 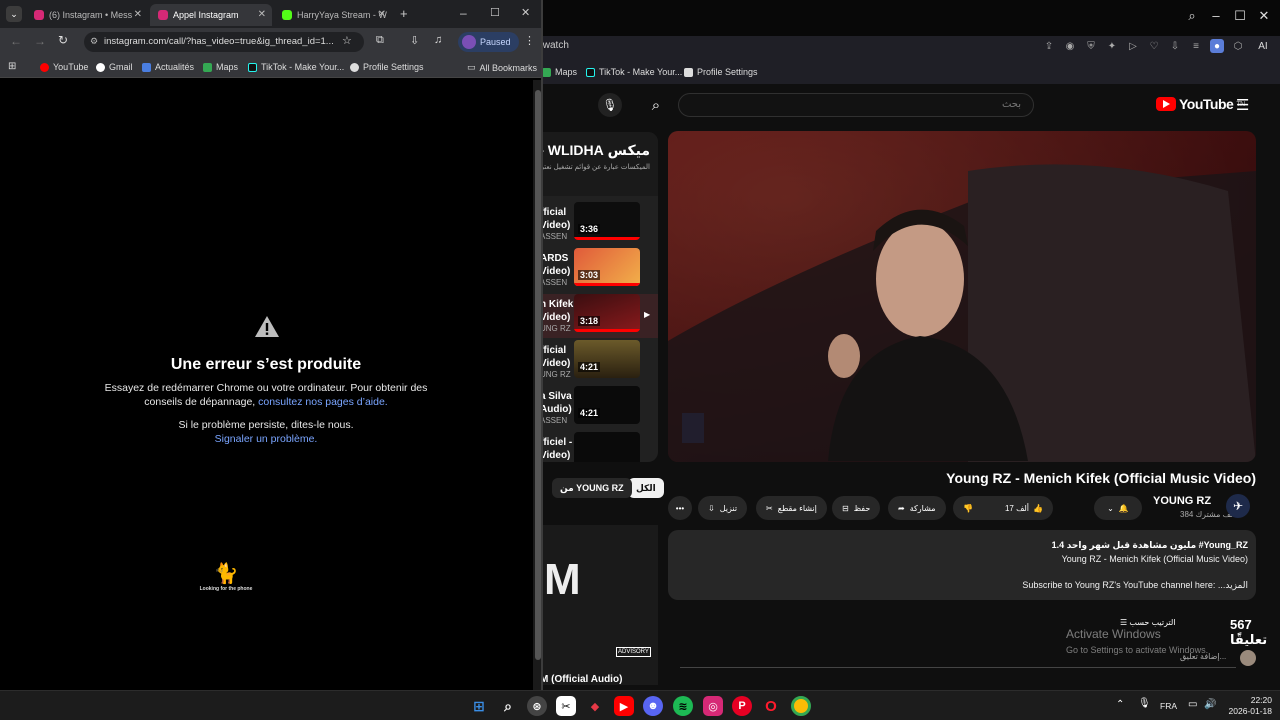 I want to click on playlist-title: ميكس WLIDHA -, so click(x=595, y=150).